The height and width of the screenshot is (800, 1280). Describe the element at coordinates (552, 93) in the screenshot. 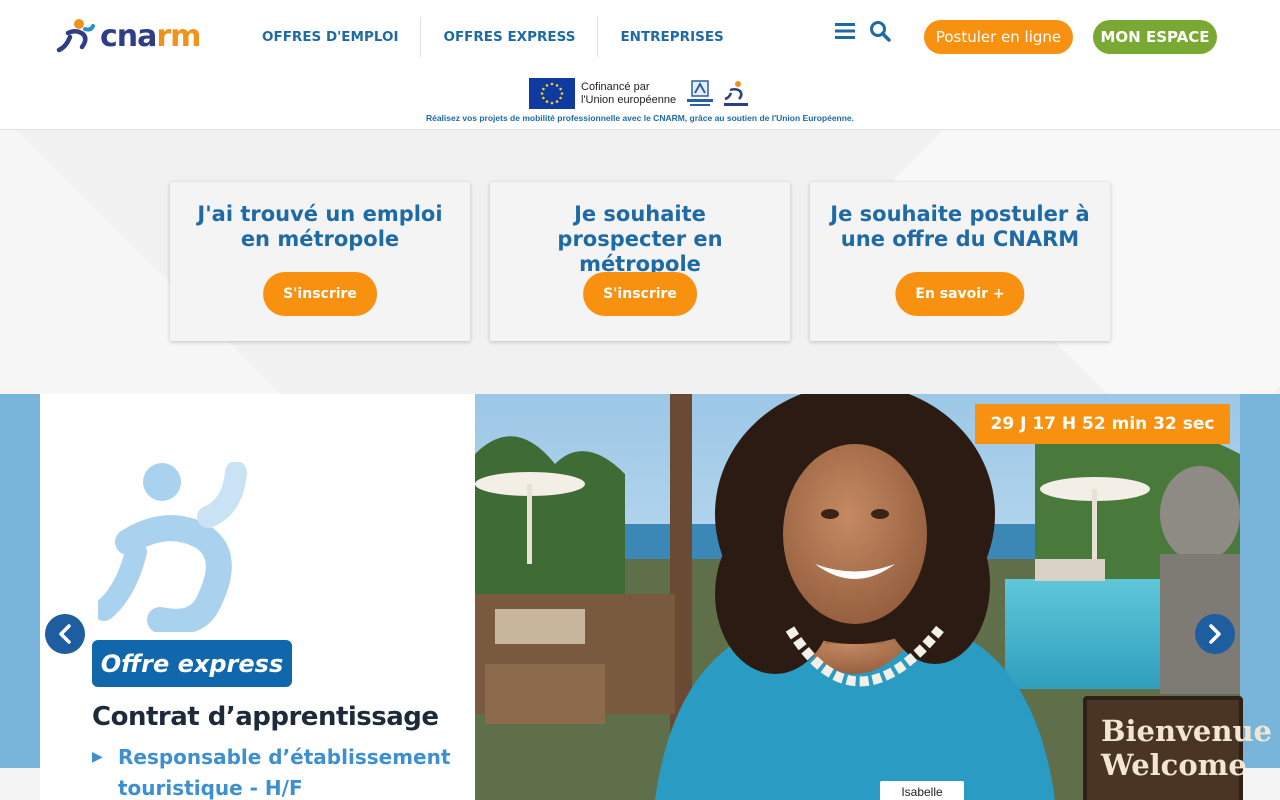

I see `eu-flag-icon` at that location.